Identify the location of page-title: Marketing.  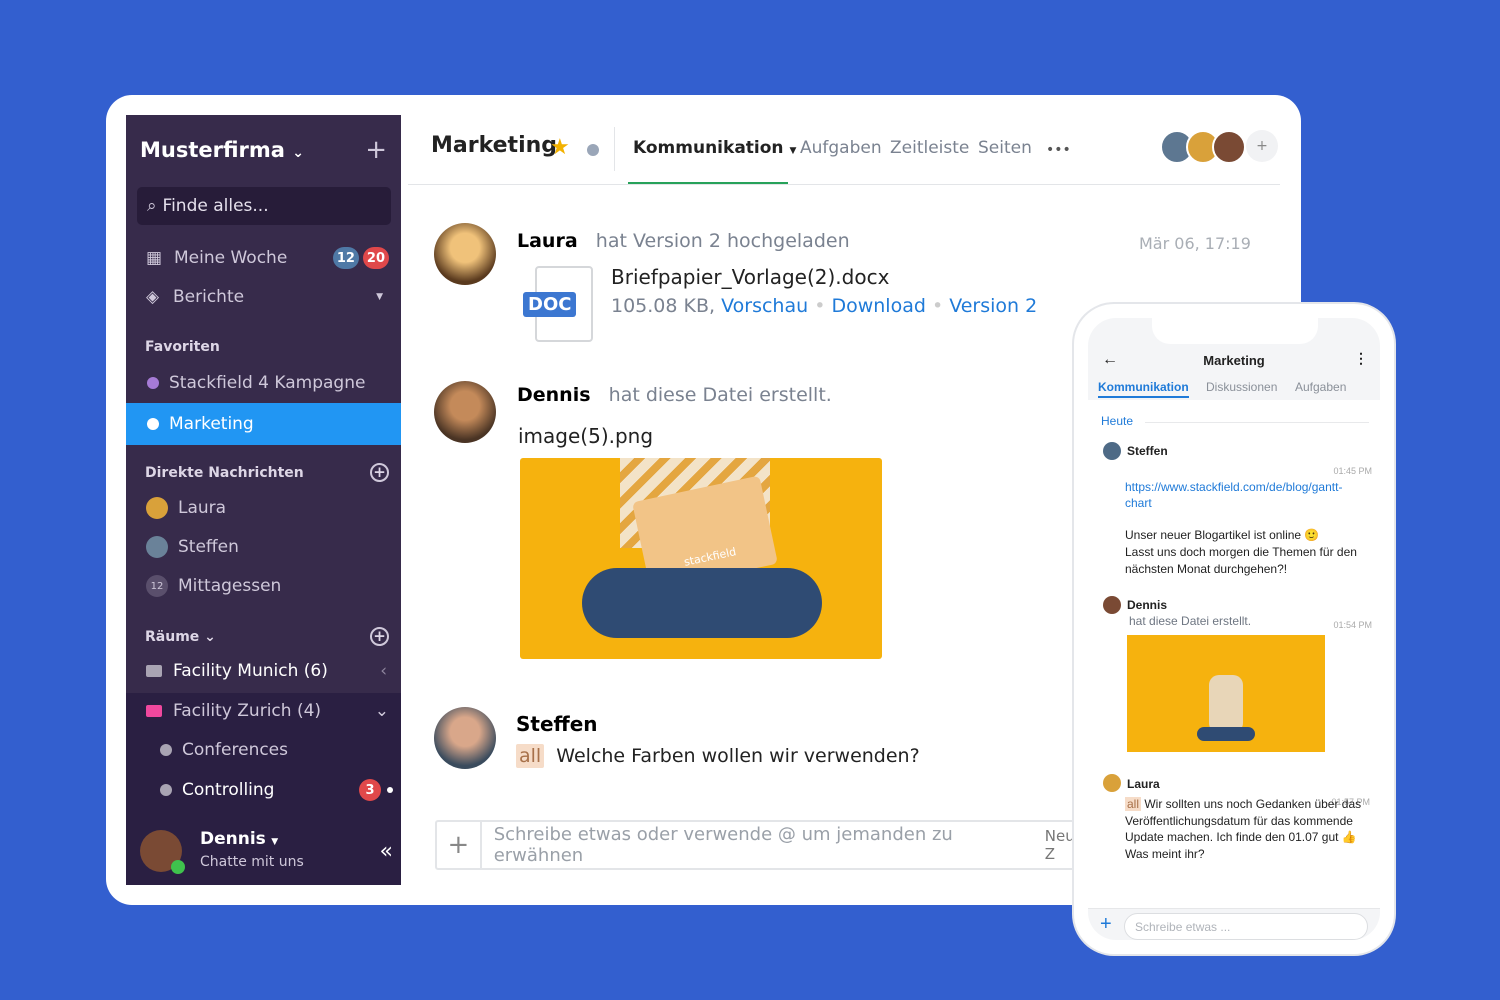
(494, 145).